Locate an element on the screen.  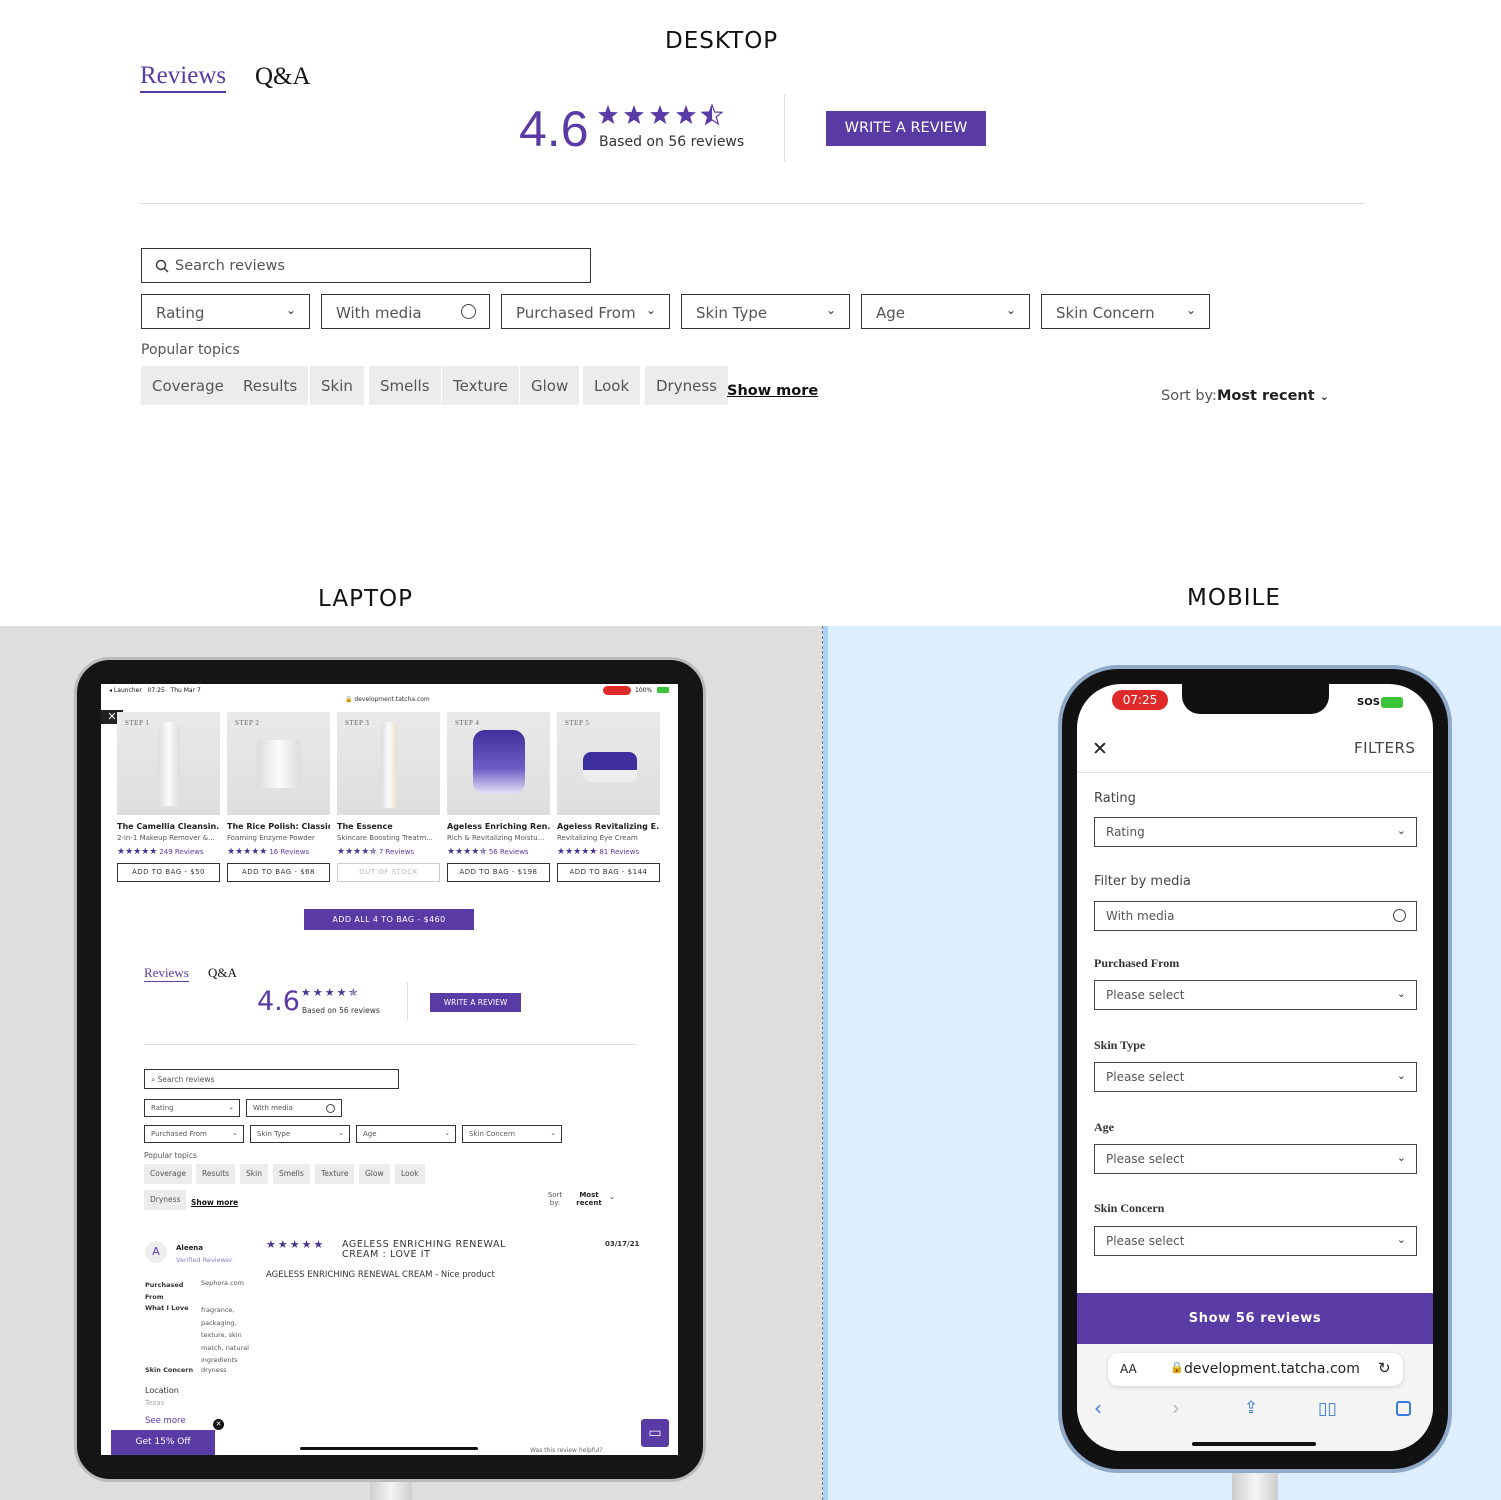
age-select: Please select ⌄ is located at coordinates (1255, 1159).